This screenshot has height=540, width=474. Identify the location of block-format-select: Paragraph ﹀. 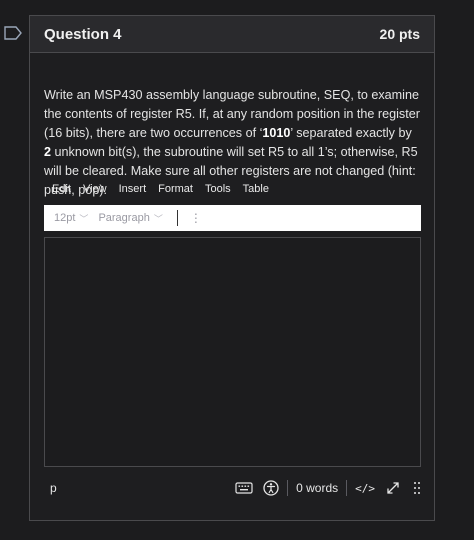
(130, 218).